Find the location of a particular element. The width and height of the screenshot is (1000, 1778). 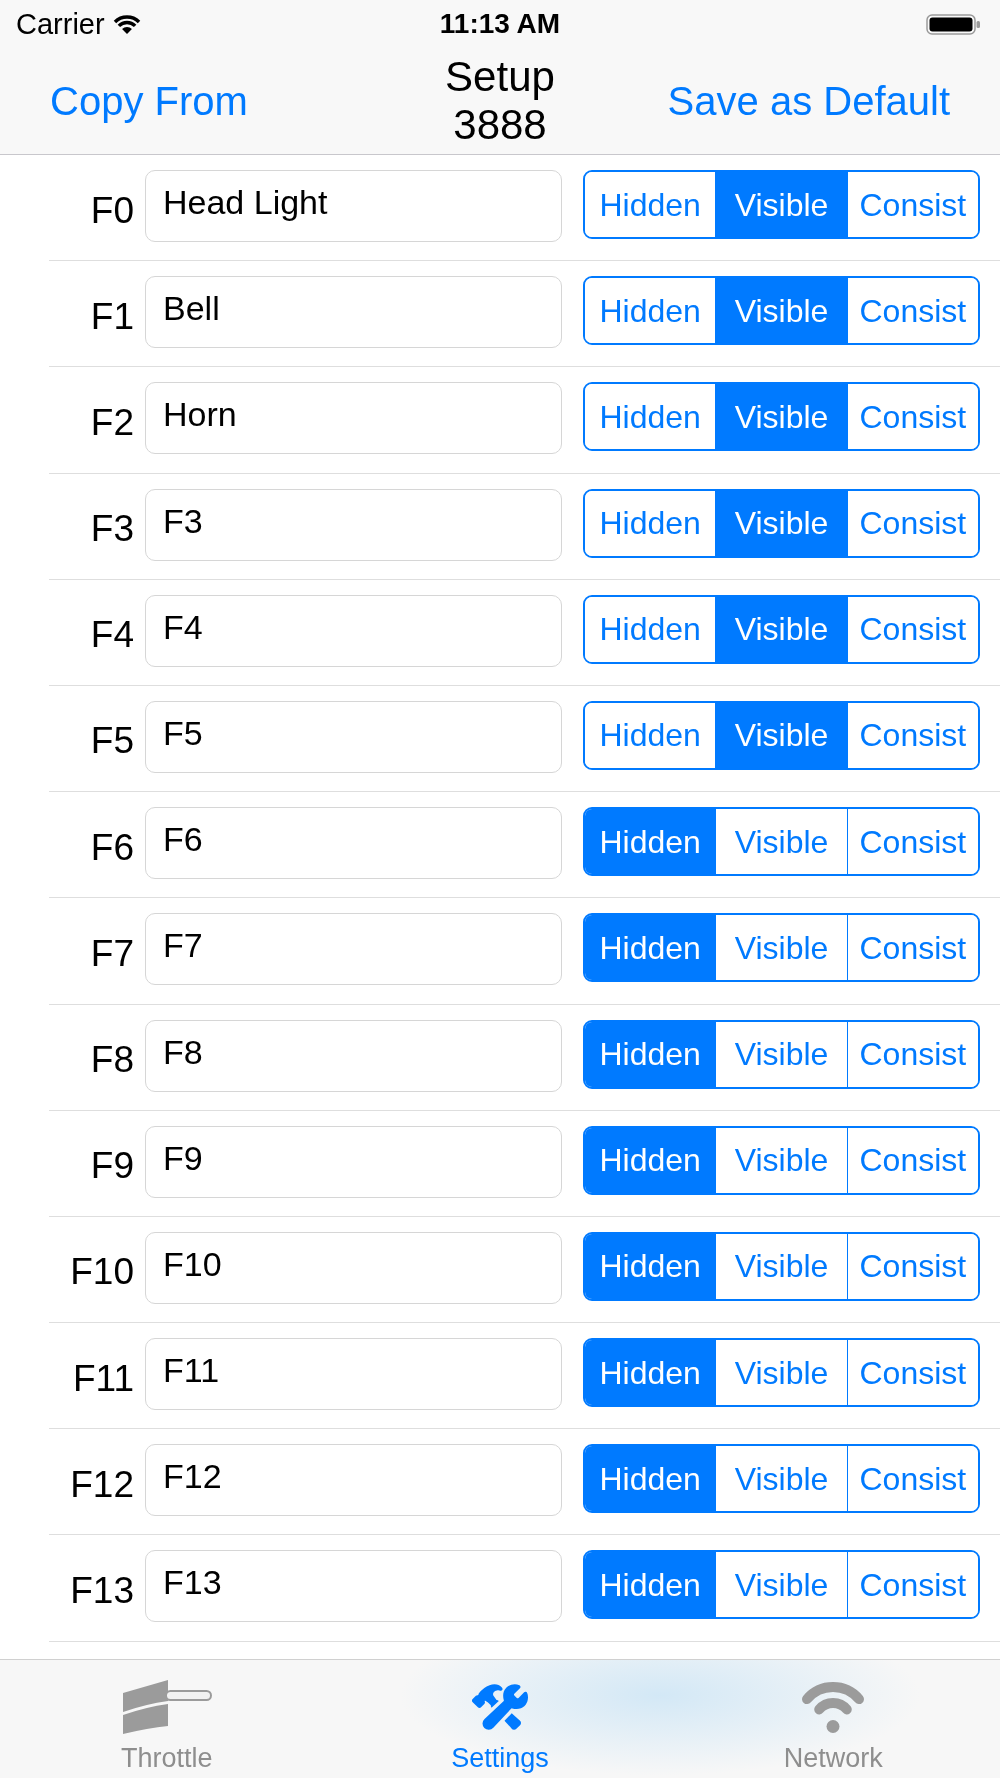

wifi-icon is located at coordinates (126, 24).